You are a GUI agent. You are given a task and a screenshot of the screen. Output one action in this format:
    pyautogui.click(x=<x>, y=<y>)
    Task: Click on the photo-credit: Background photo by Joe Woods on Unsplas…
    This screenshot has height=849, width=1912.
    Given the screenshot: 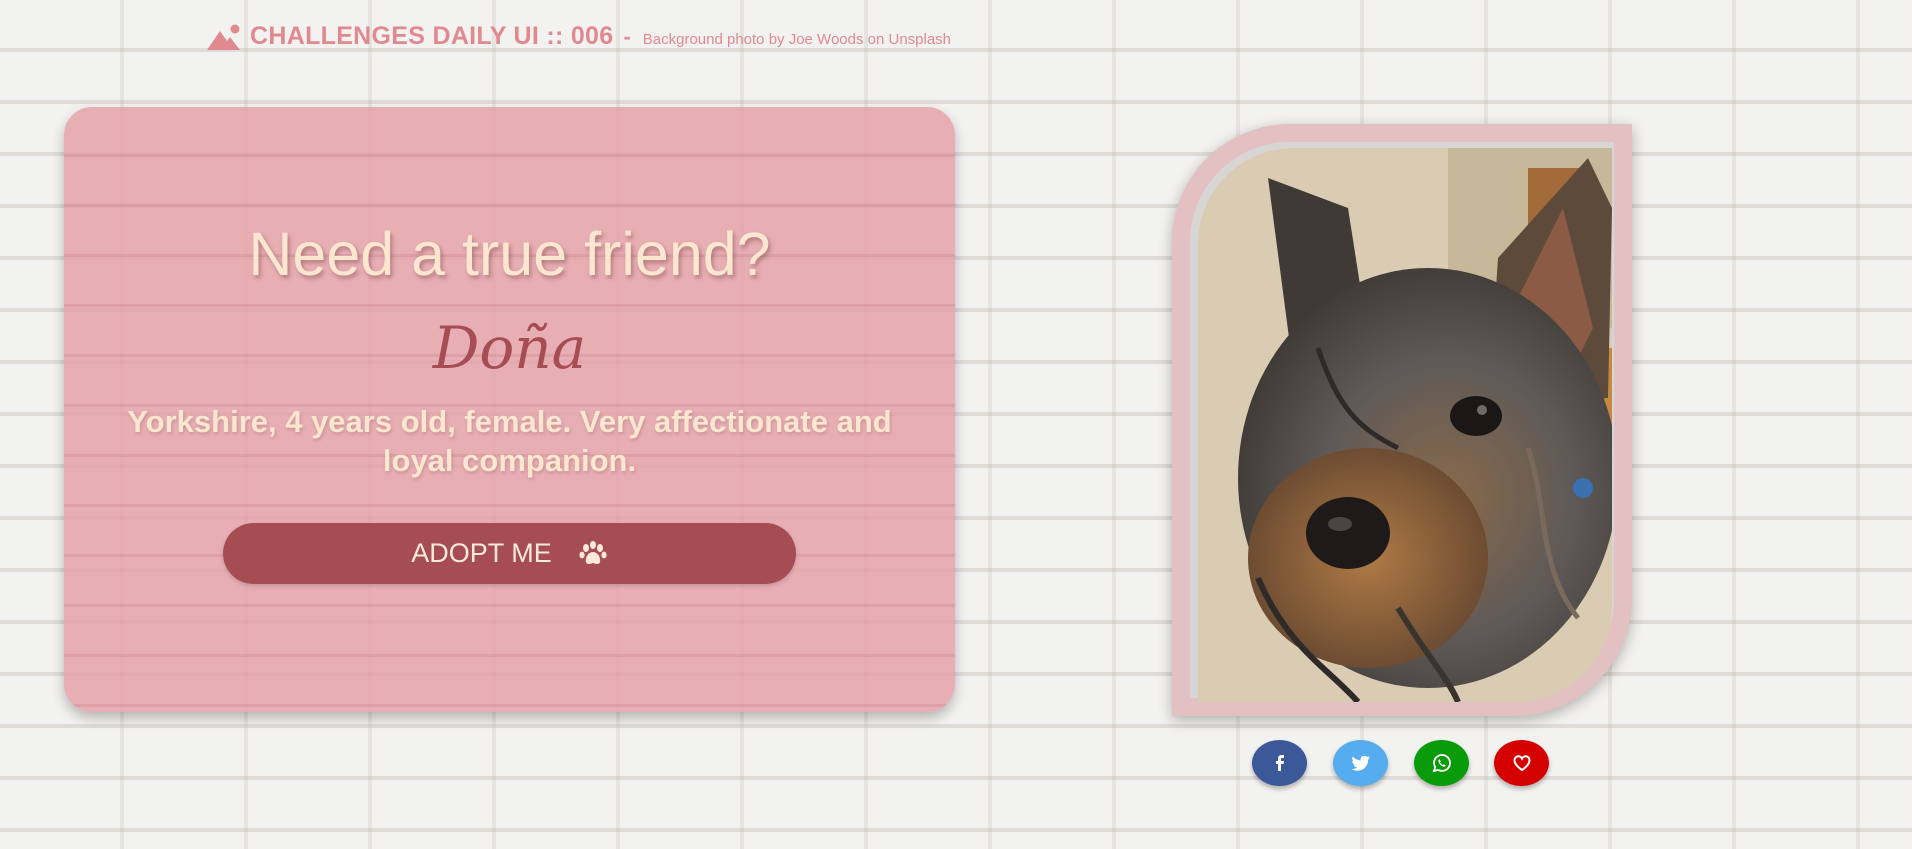 What is the action you would take?
    pyautogui.click(x=797, y=39)
    